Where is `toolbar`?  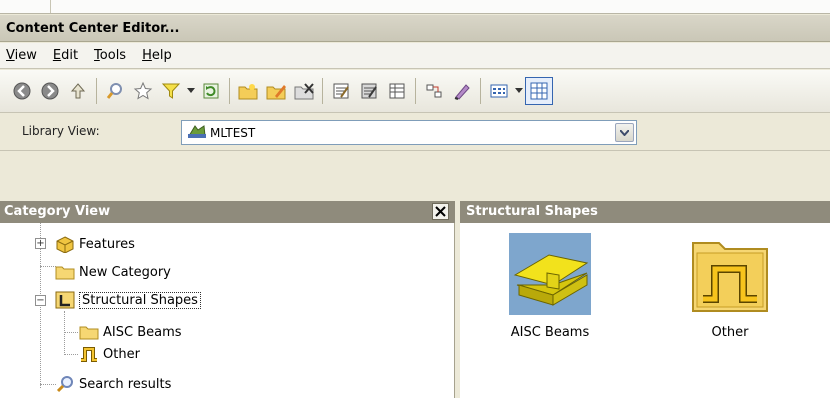 toolbar is located at coordinates (415, 91).